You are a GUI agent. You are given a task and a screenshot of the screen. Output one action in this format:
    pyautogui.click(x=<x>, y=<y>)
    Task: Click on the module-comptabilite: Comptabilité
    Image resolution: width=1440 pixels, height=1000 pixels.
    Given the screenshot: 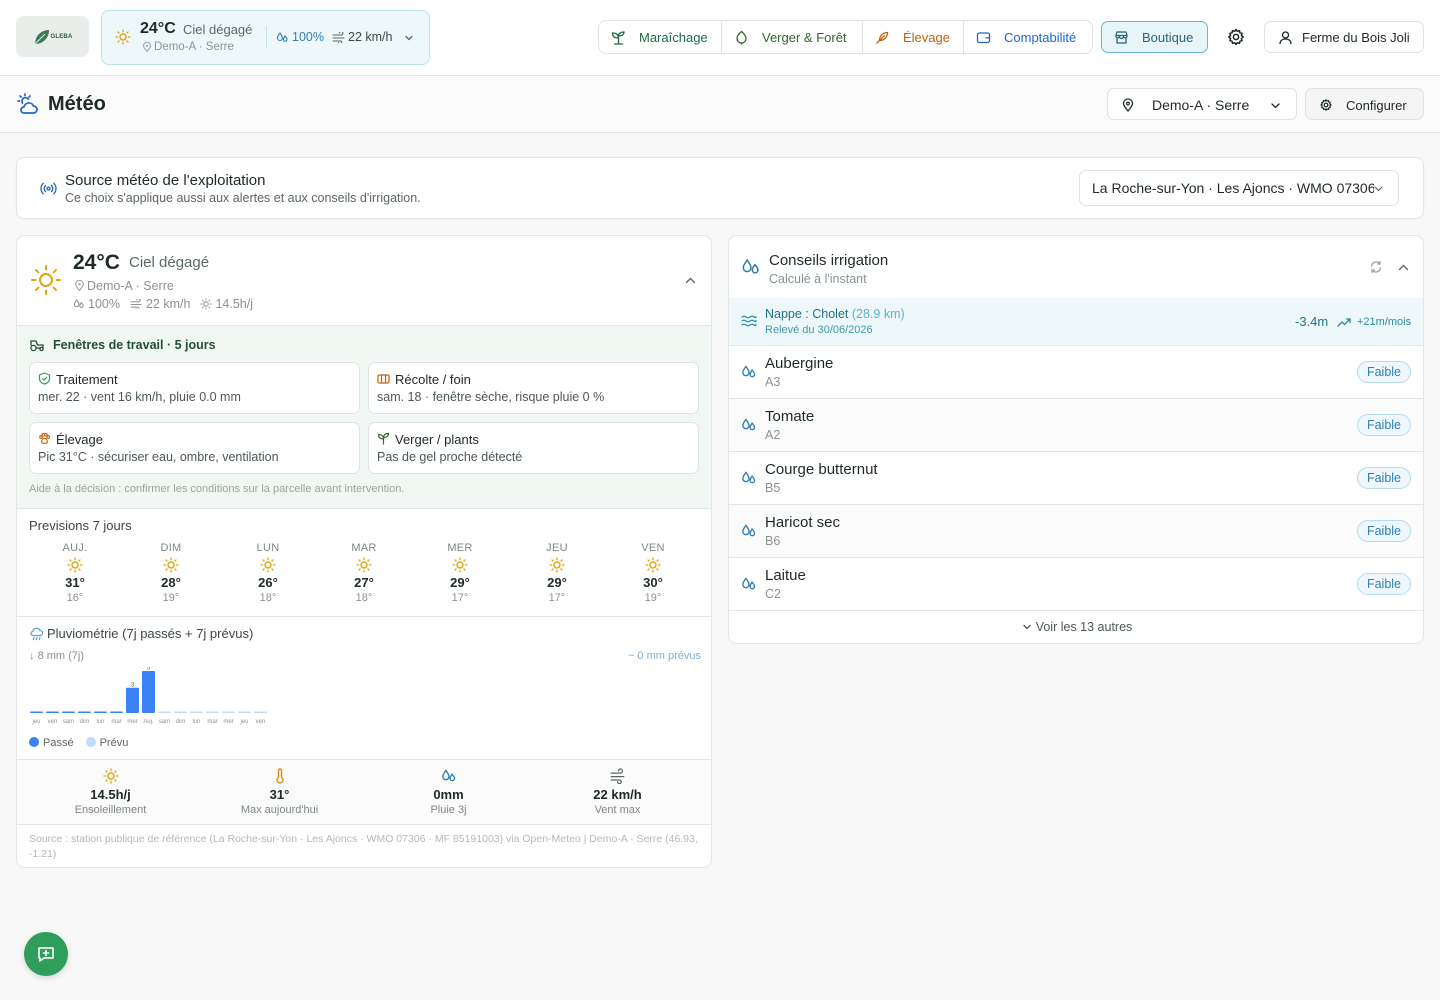 What is the action you would take?
    pyautogui.click(x=1028, y=37)
    